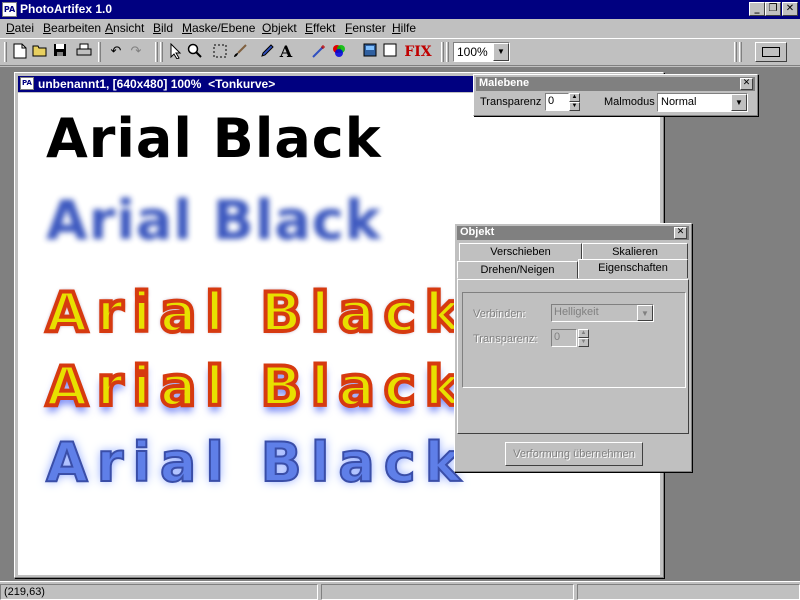 Image resolution: width=800 pixels, height=600 pixels. What do you see at coordinates (319, 52) in the screenshot?
I see `wand-icon` at bounding box center [319, 52].